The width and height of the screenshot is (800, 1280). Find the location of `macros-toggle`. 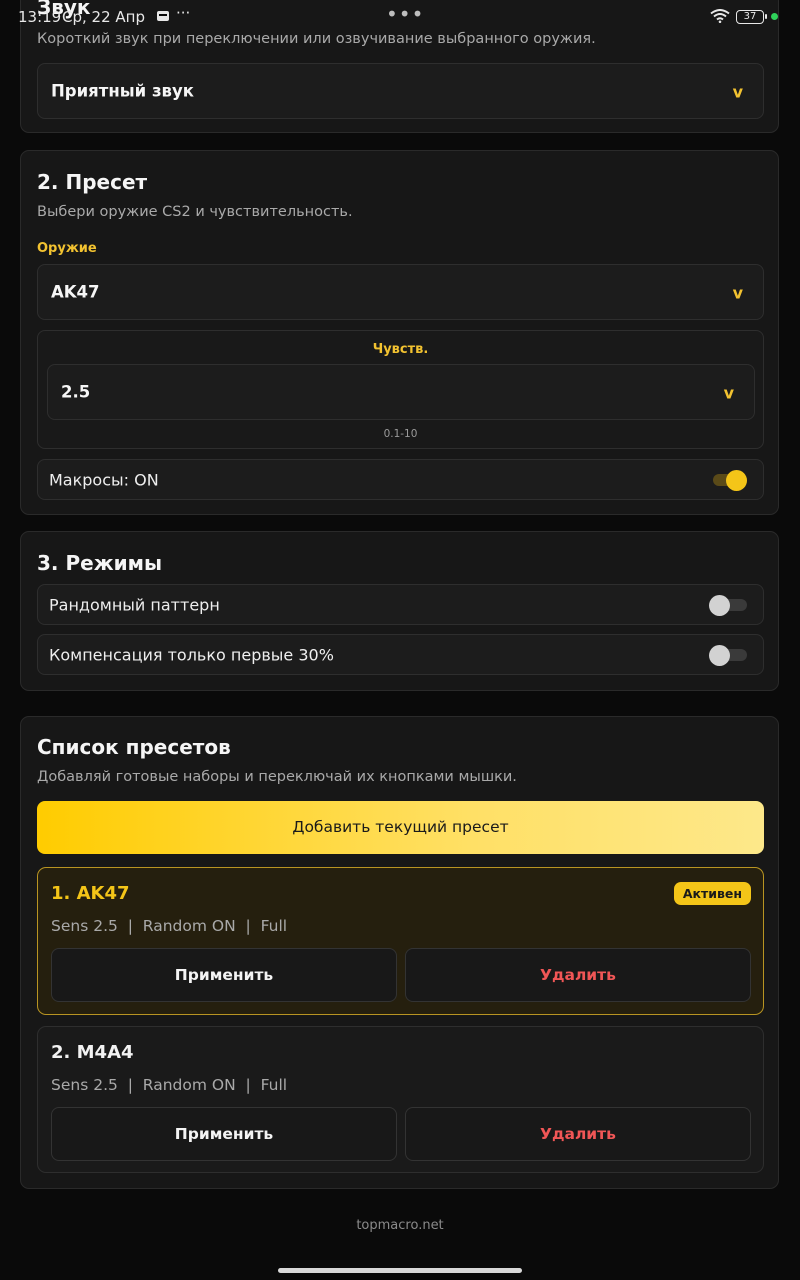

macros-toggle is located at coordinates (730, 480).